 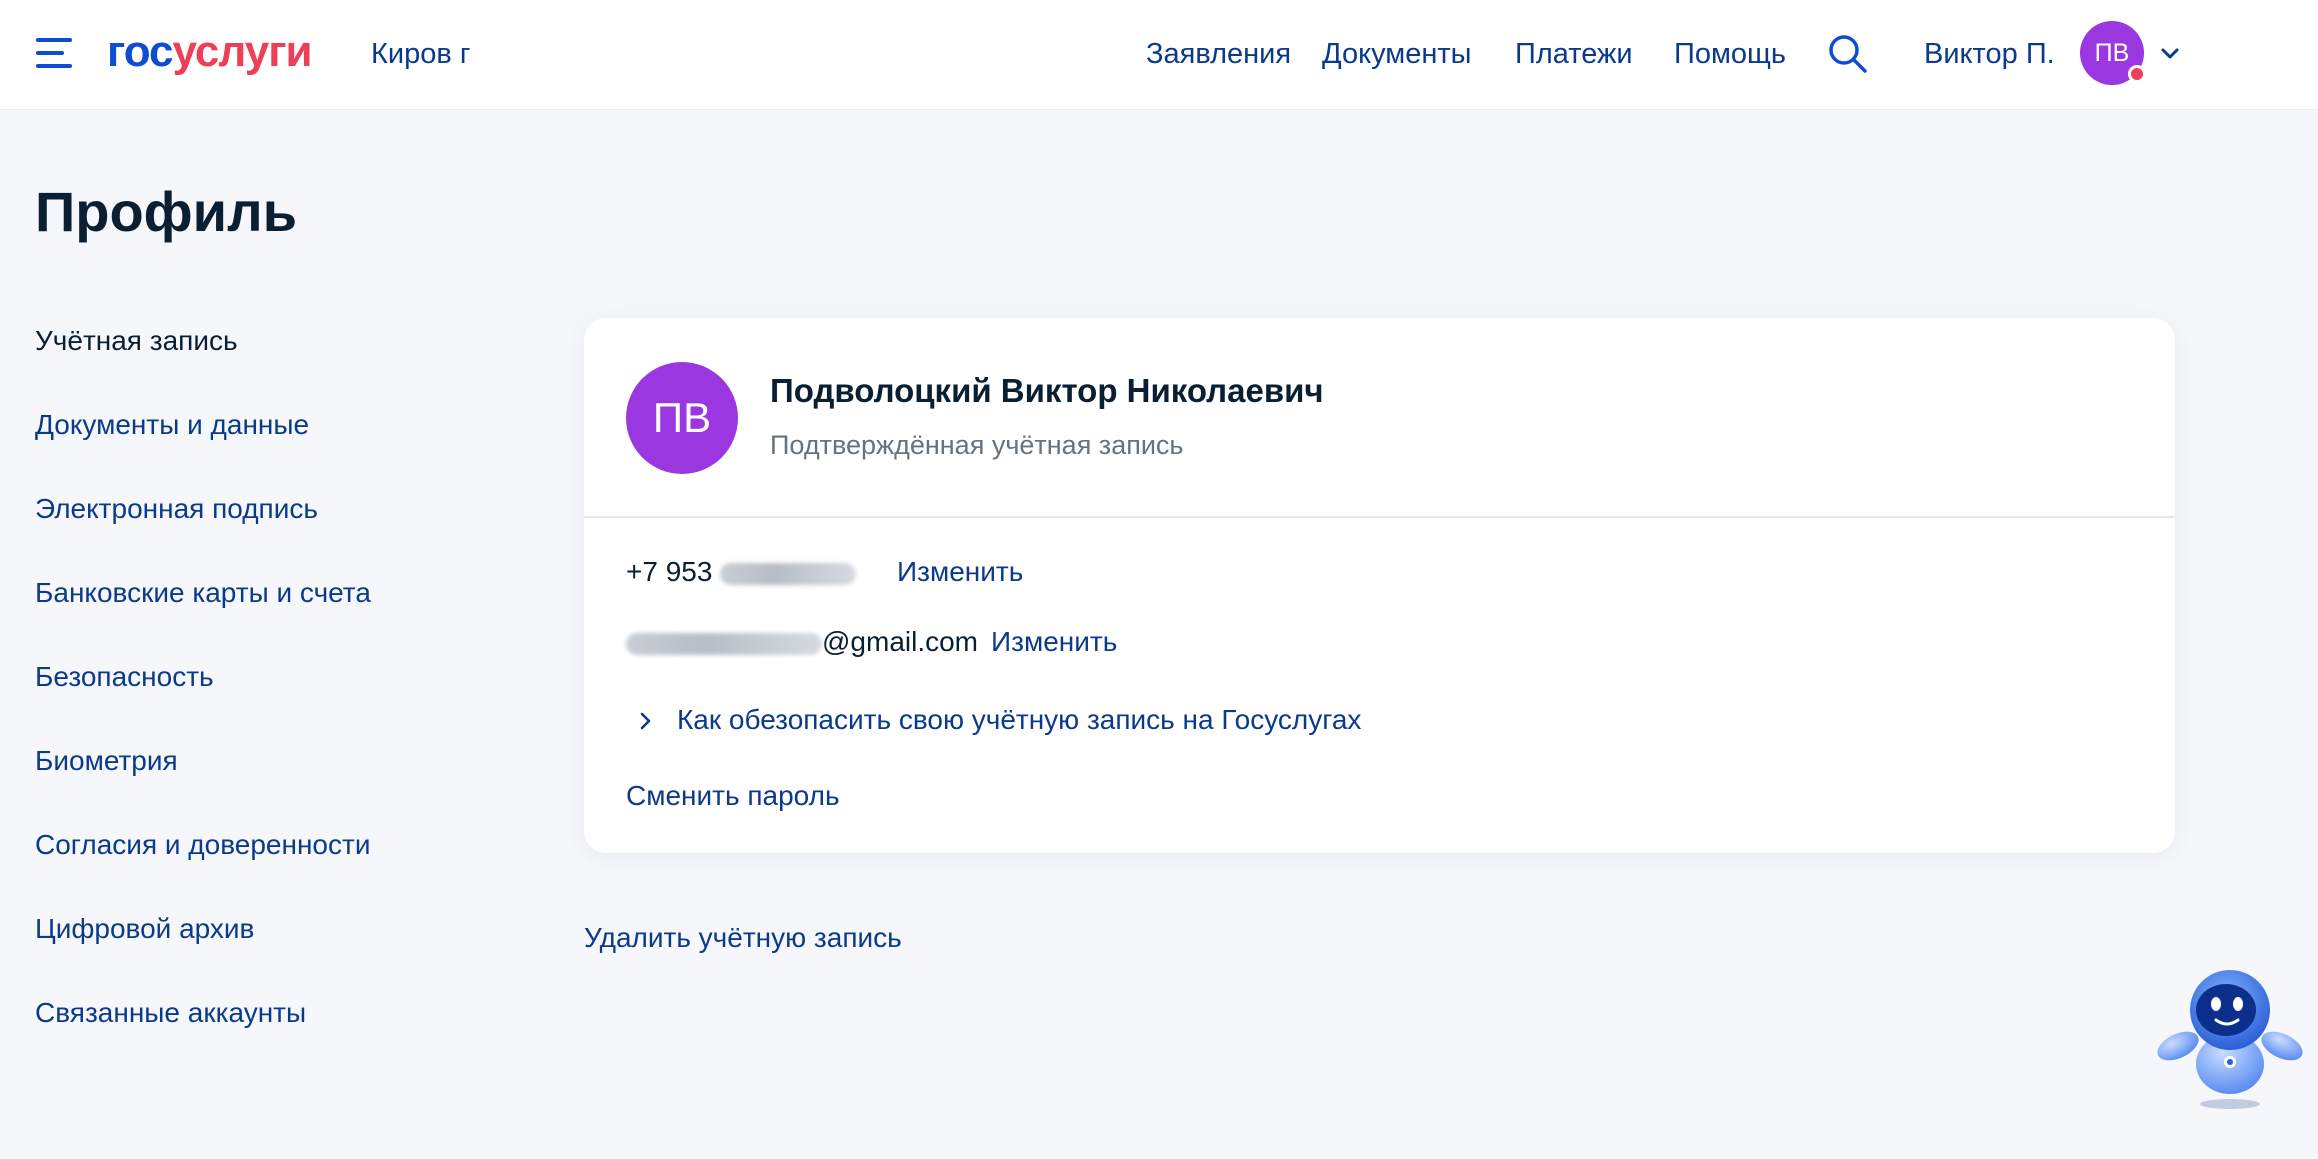 What do you see at coordinates (733, 796) in the screenshot?
I see `change-password-link: Сменить пароль` at bounding box center [733, 796].